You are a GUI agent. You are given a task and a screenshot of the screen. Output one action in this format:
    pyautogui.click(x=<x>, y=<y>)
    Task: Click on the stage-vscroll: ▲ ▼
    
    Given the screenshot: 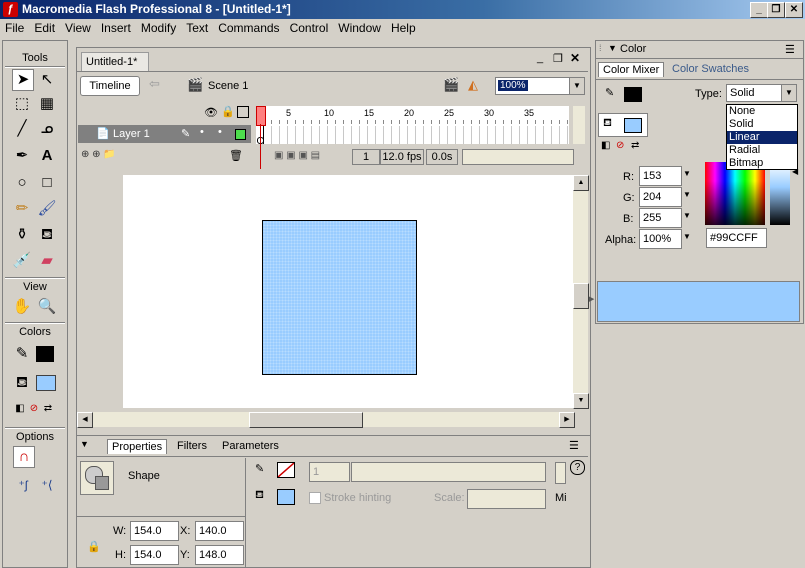 What is the action you would take?
    pyautogui.click(x=581, y=292)
    